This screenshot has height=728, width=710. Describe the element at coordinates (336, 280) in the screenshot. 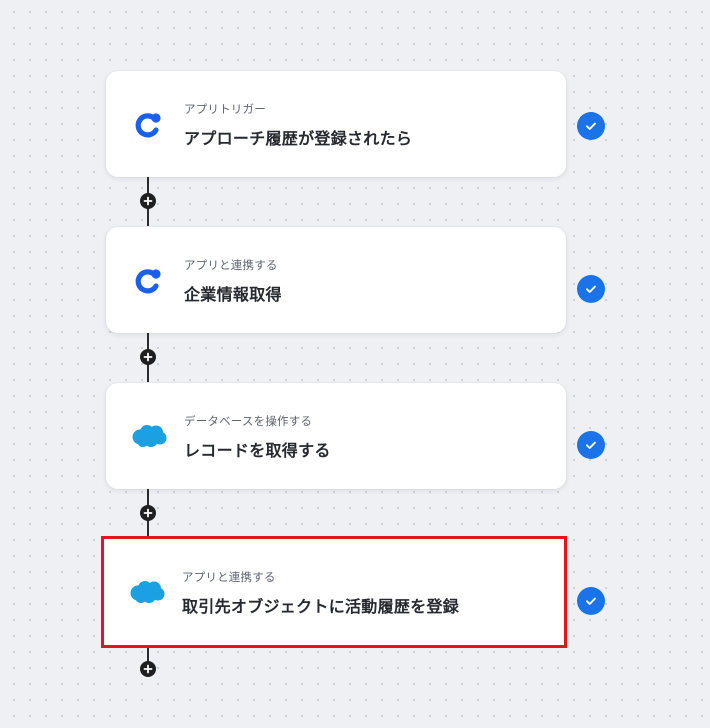

I see `step-card-company-info: アプリと連携する 企業情報取得` at that location.